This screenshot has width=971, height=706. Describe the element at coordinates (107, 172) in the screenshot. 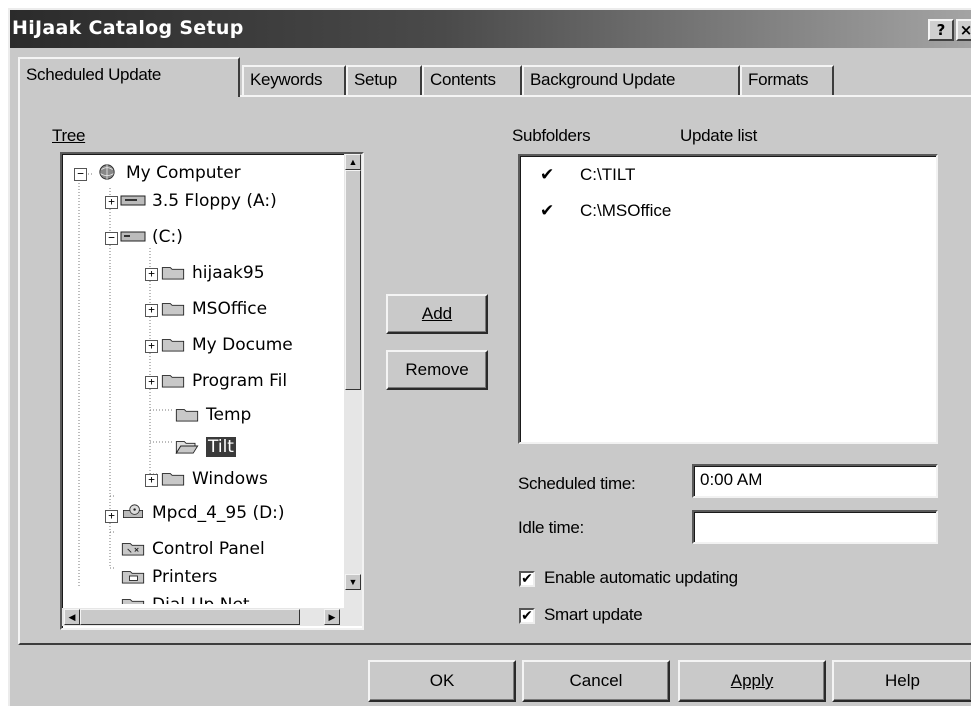

I see `globe-computer-icon` at that location.